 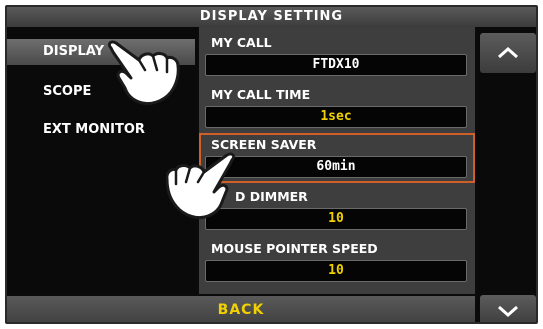 What do you see at coordinates (271, 196) in the screenshot?
I see `setting-label: D DIMMER` at bounding box center [271, 196].